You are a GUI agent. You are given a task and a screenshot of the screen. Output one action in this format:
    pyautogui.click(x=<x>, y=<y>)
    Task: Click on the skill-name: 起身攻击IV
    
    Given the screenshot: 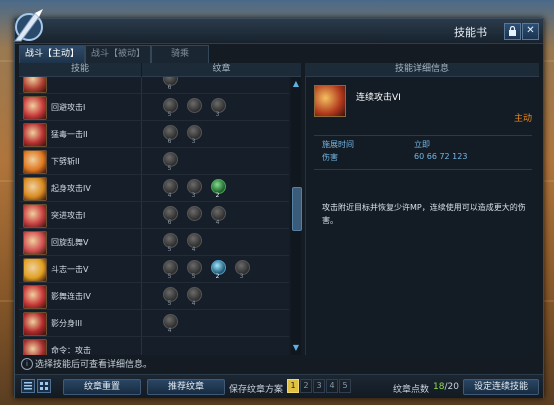 What is the action you would take?
    pyautogui.click(x=71, y=188)
    